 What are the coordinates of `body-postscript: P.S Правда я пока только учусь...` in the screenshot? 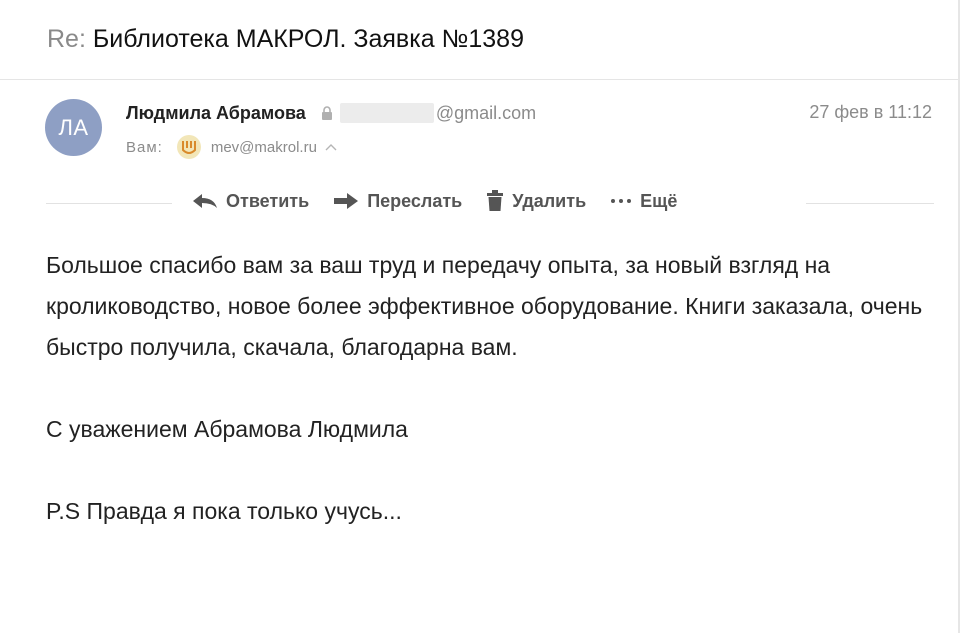 It's located at (224, 511).